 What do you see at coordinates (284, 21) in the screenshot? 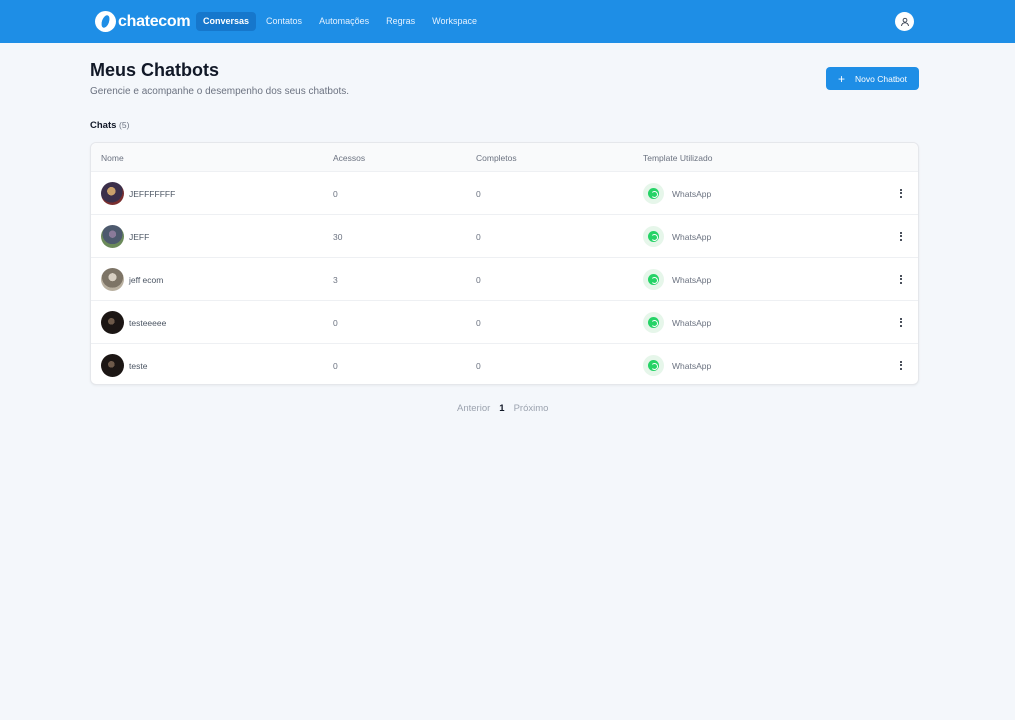
I see `nav-item-contatos: Contatos` at bounding box center [284, 21].